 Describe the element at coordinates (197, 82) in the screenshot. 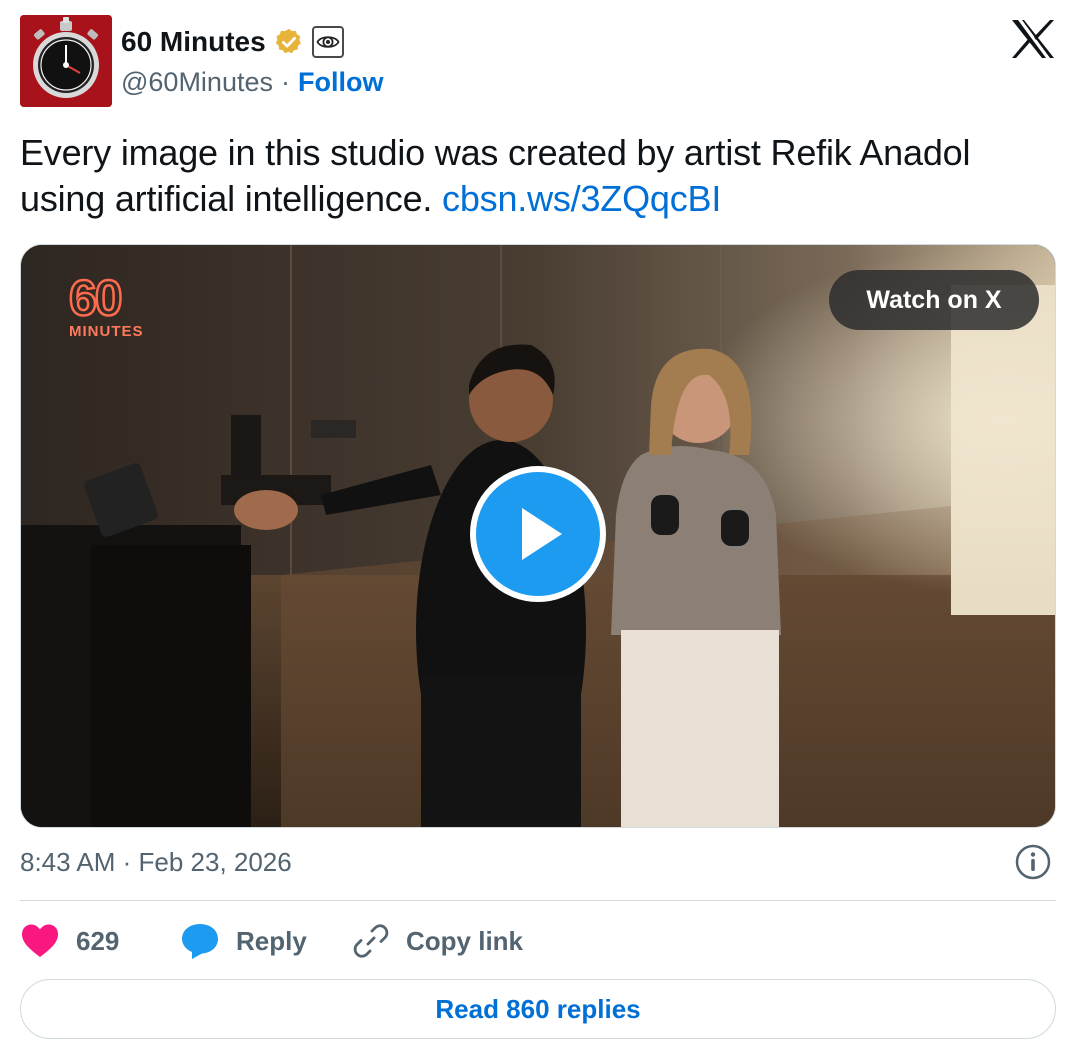

I see `user-handle: @60Minutes` at that location.